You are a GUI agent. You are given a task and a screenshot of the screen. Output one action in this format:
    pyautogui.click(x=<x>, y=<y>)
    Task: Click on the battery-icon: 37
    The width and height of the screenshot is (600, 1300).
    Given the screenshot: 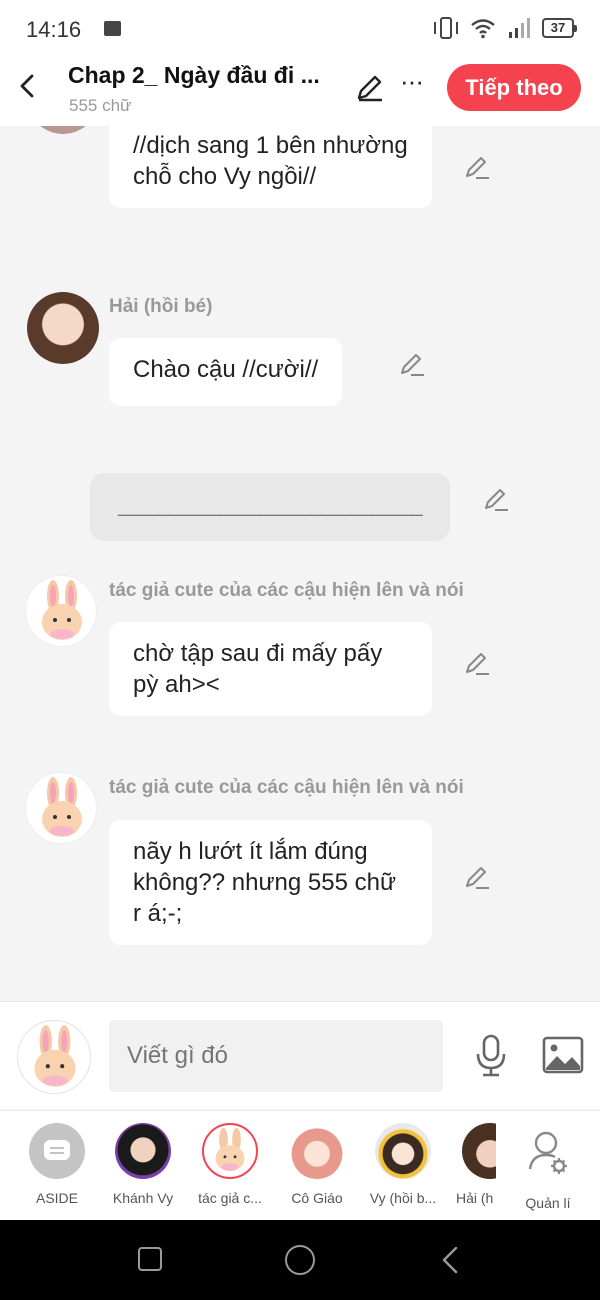 What is the action you would take?
    pyautogui.click(x=559, y=28)
    